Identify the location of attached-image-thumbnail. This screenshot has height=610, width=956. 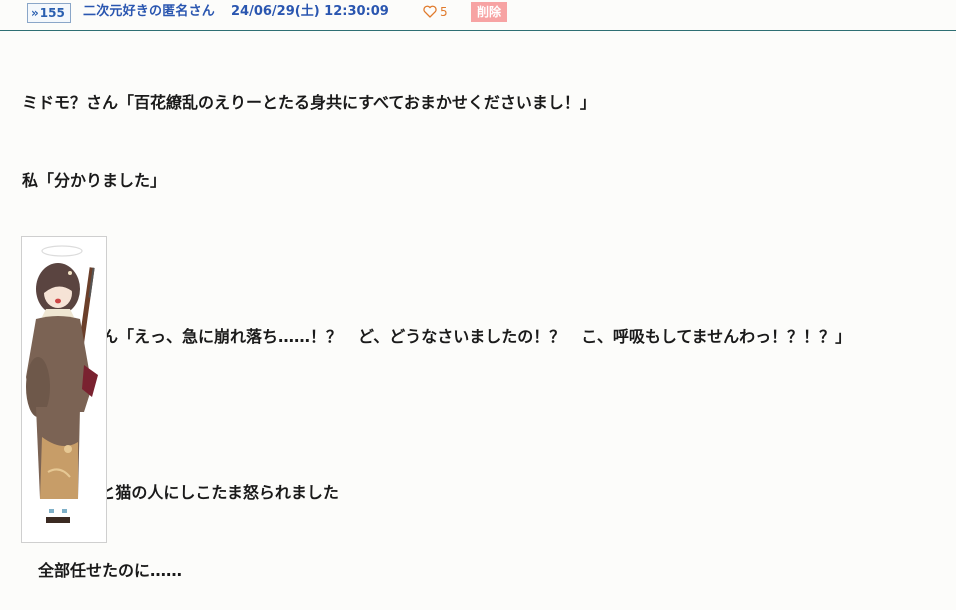
(64, 389).